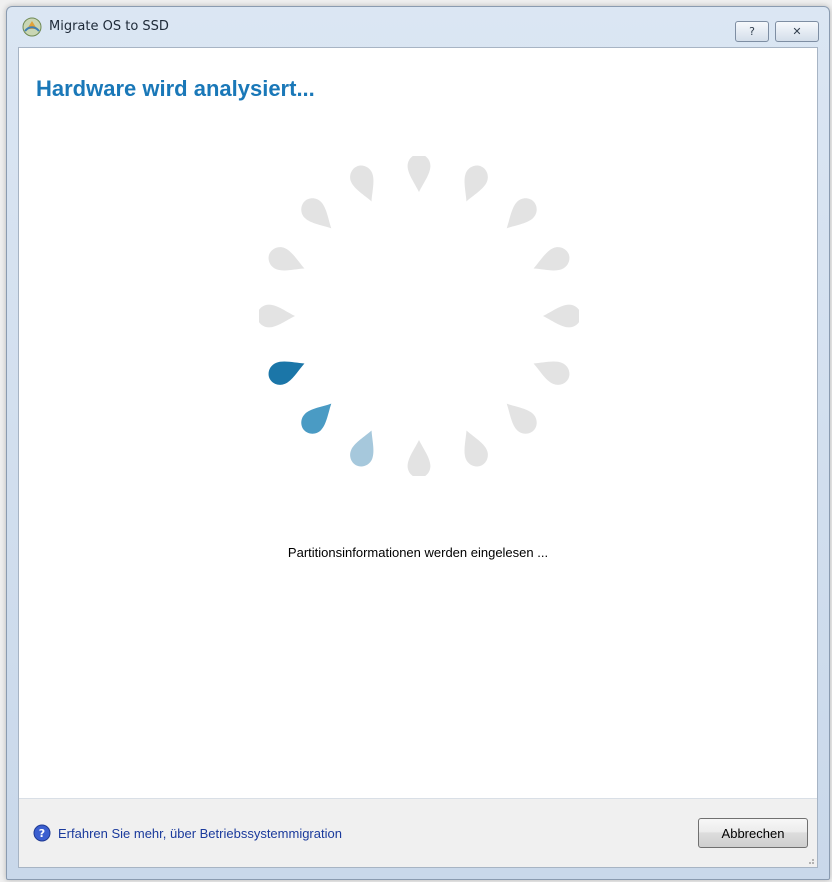 This screenshot has height=882, width=832. Describe the element at coordinates (810, 860) in the screenshot. I see `resize-grip-icon` at that location.